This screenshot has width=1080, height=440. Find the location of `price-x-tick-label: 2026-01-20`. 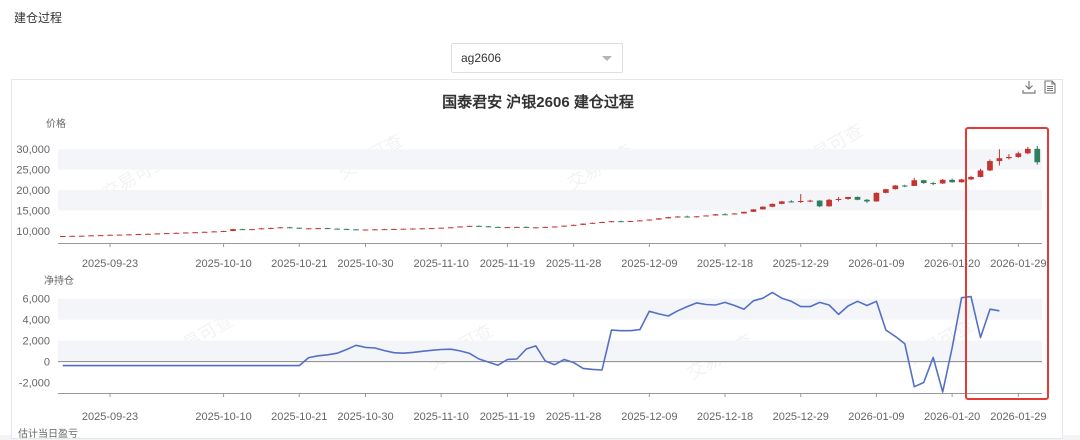

price-x-tick-label: 2026-01-20 is located at coordinates (952, 264).